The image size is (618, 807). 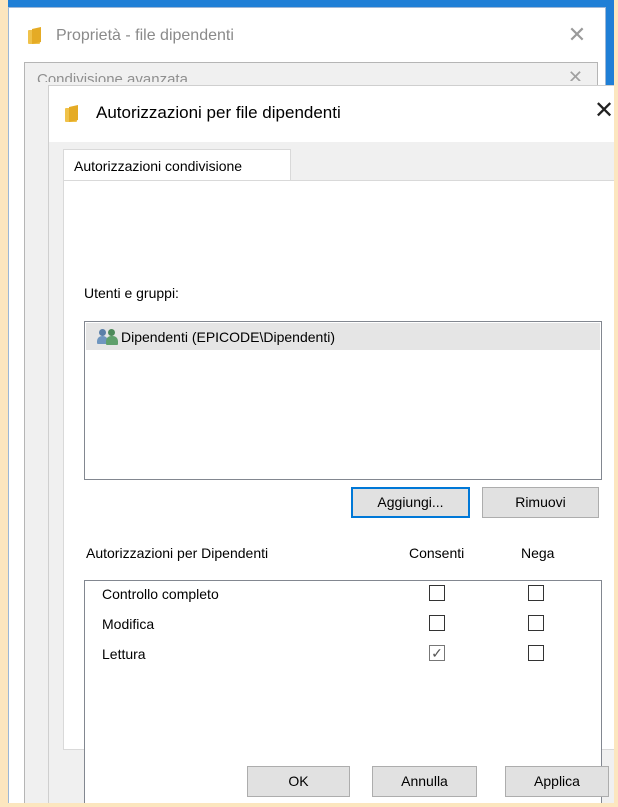 I want to click on users-group-icon, so click(x=108, y=337).